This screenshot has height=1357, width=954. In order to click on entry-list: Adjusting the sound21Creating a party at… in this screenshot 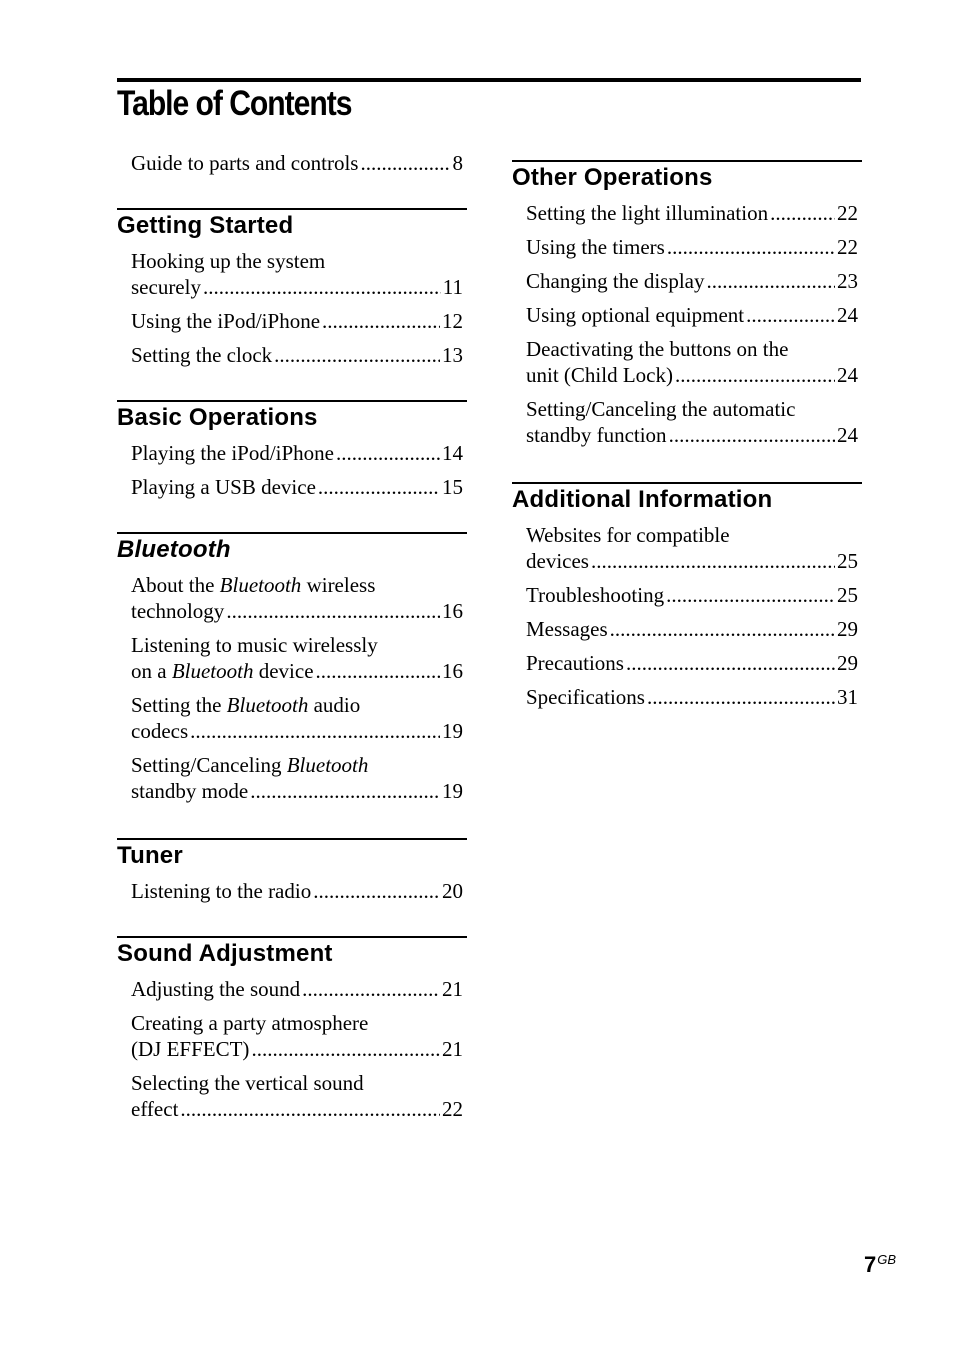, I will do `click(297, 1049)`.